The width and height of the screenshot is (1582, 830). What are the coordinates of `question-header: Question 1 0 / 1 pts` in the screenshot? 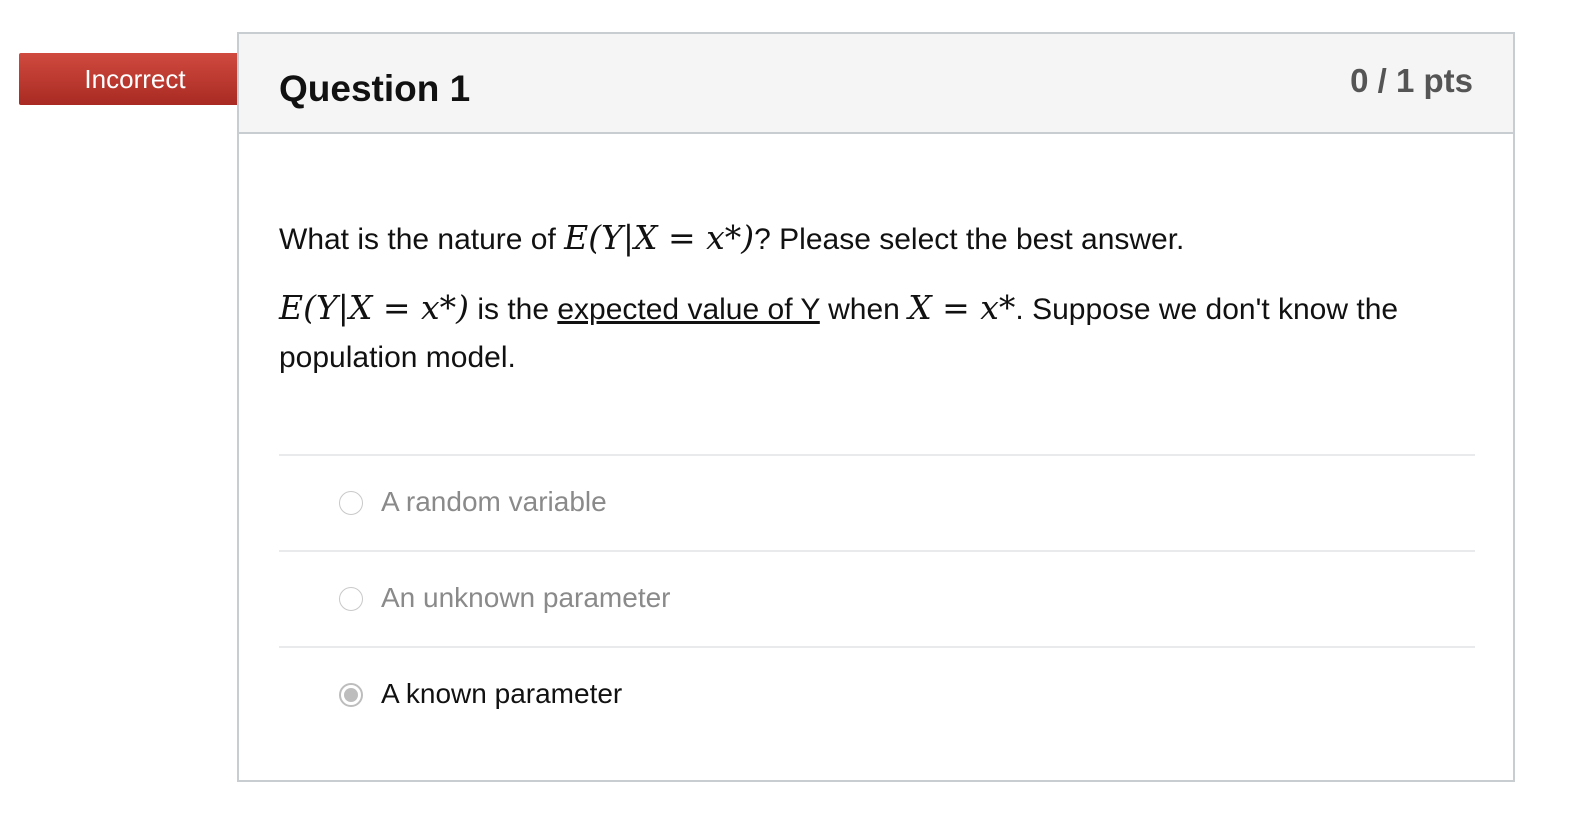 It's located at (876, 84).